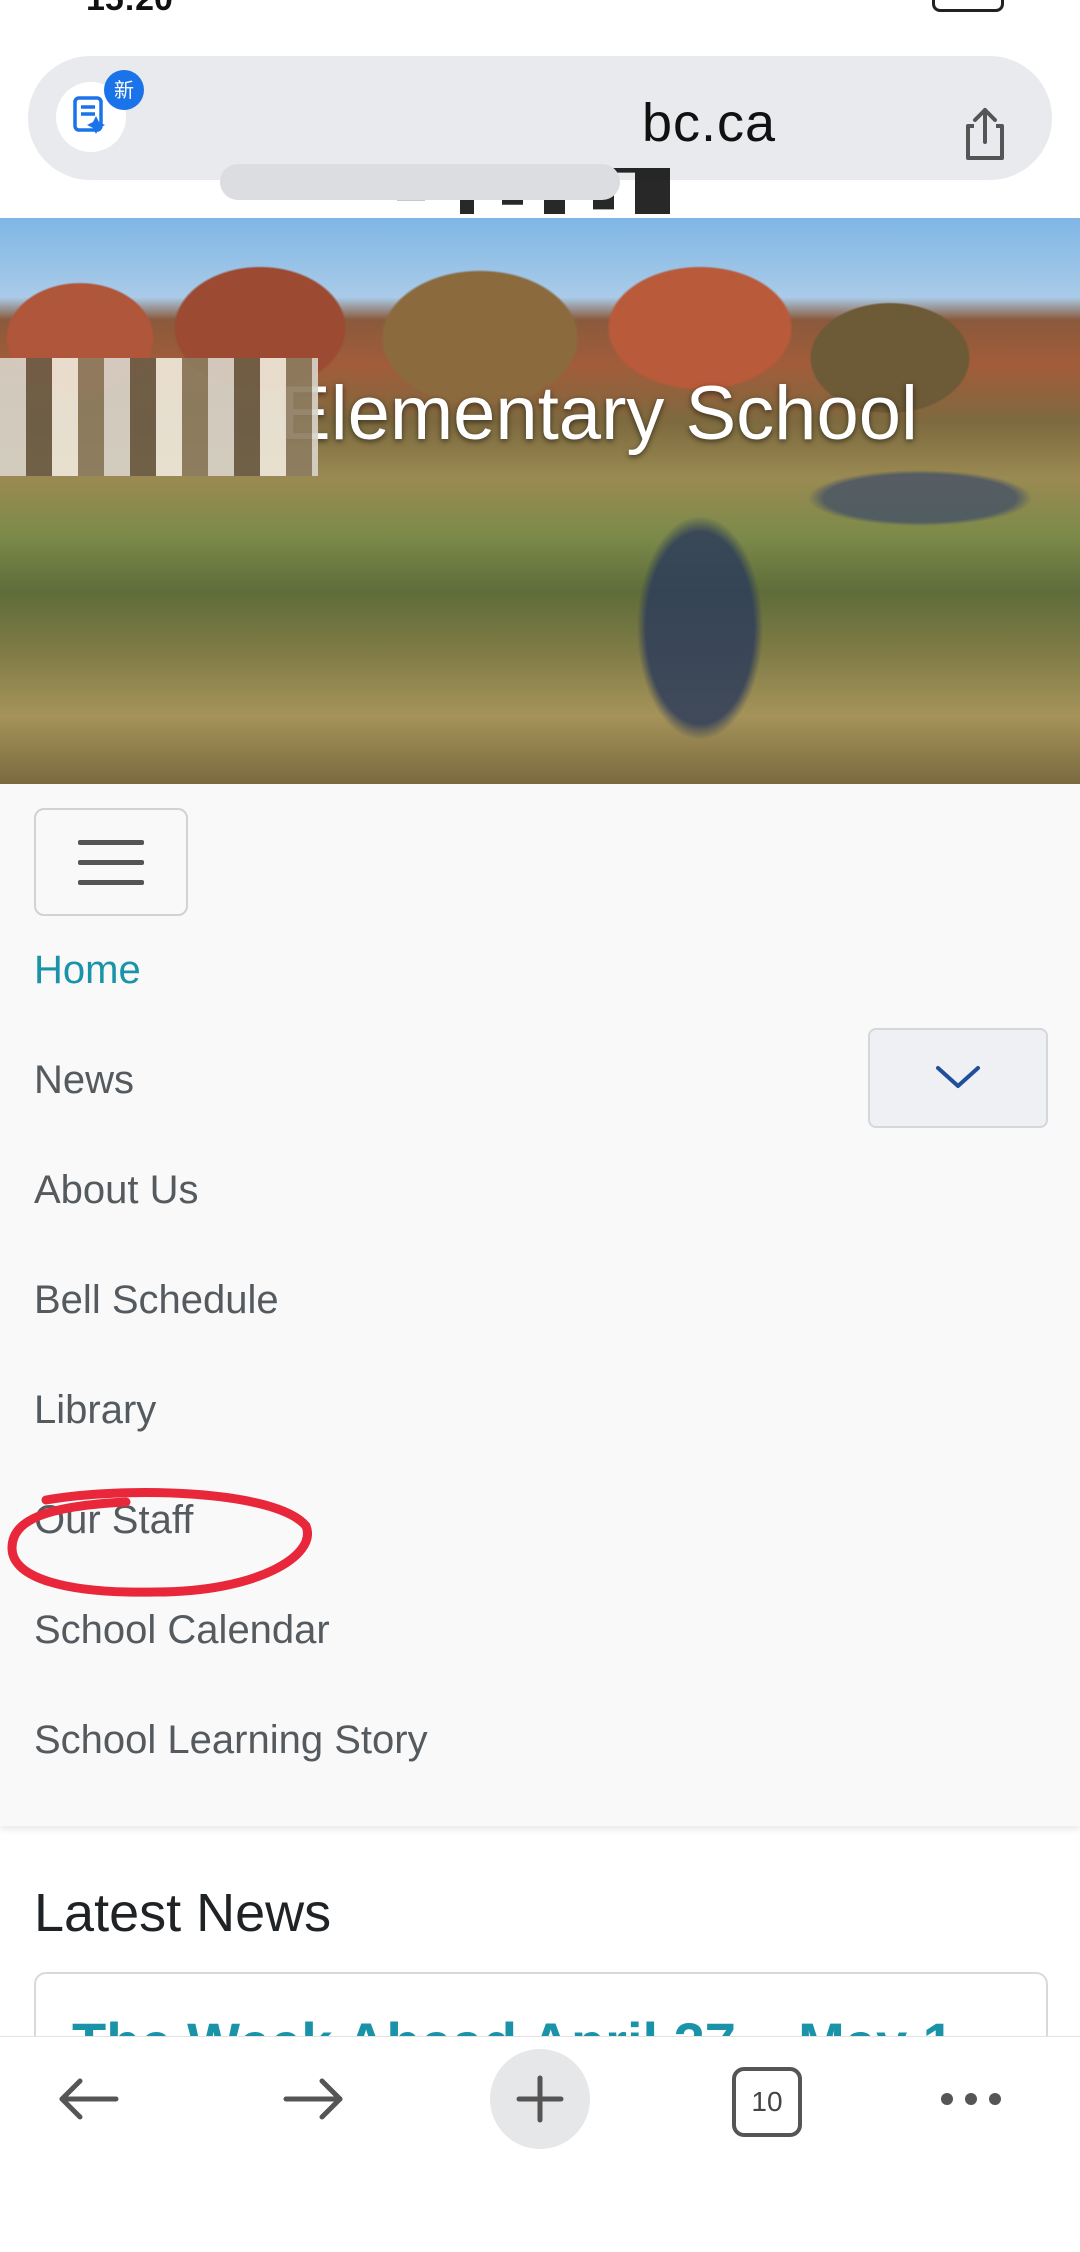 Image resolution: width=1080 pixels, height=2252 pixels. I want to click on latest-news-heading: Latest News, so click(183, 1913).